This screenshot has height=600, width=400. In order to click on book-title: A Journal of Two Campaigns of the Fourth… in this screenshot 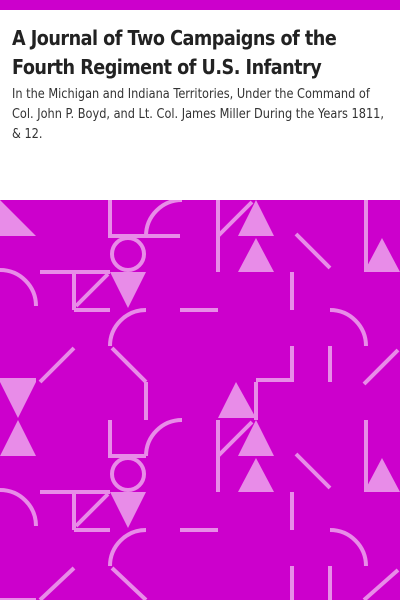, I will do `click(174, 52)`.